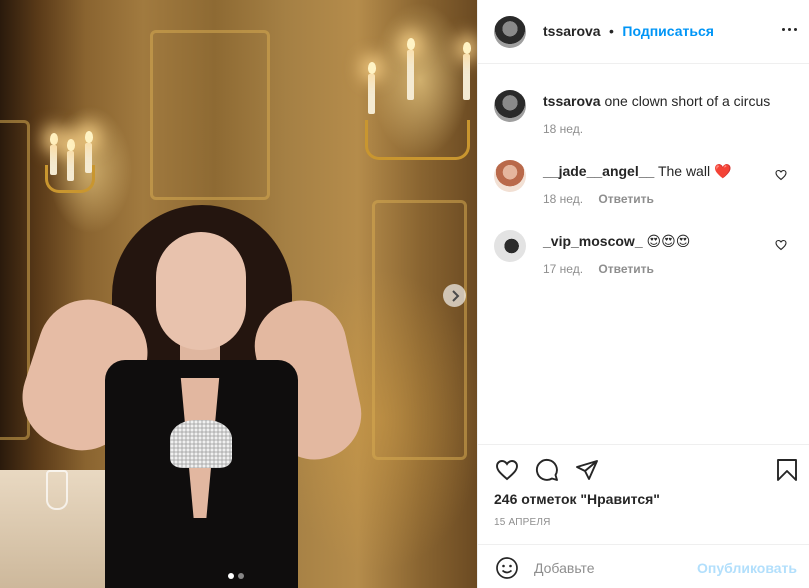 This screenshot has height=588, width=809. I want to click on publish-button: Опубликовать, so click(747, 568).